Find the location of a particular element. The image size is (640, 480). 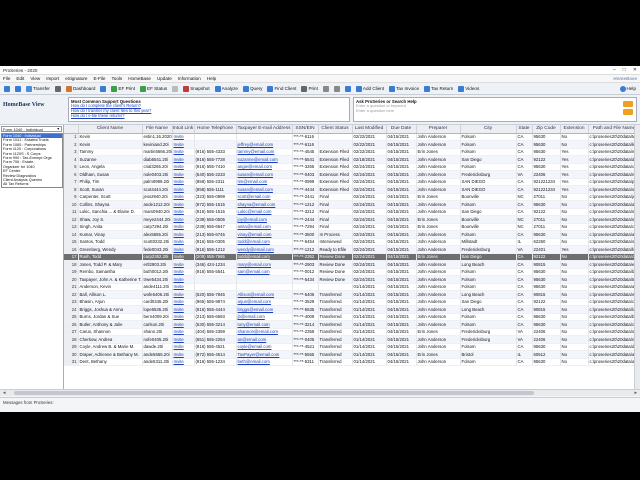

scroll-right-icon: ▸ is located at coordinates (635, 393).